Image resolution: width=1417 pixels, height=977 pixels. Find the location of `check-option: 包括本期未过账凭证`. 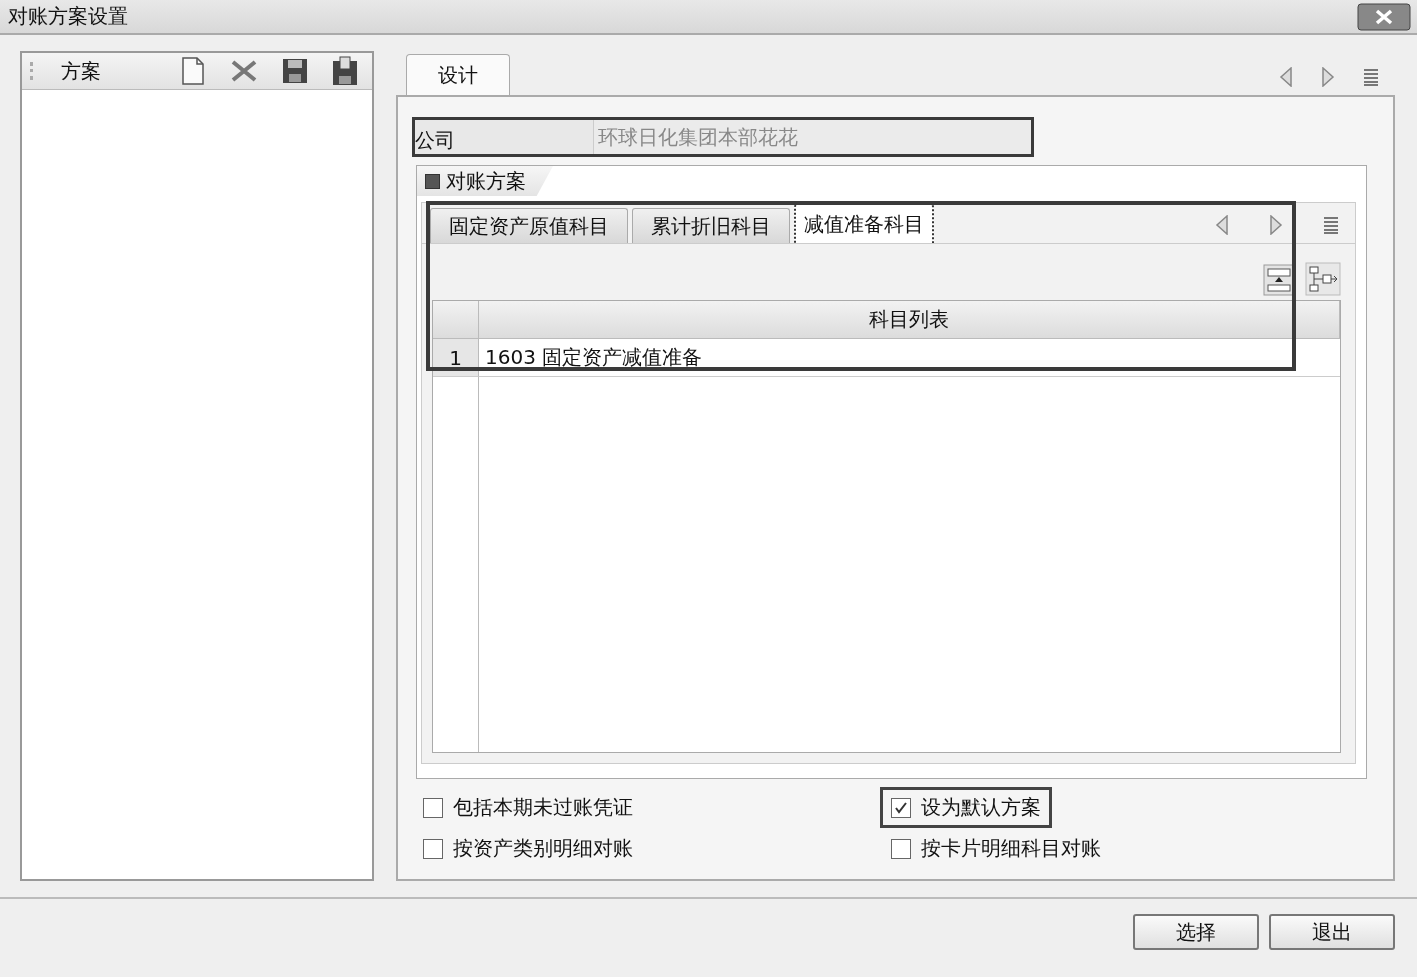

check-option: 包括本期未过账凭证 is located at coordinates (528, 807).